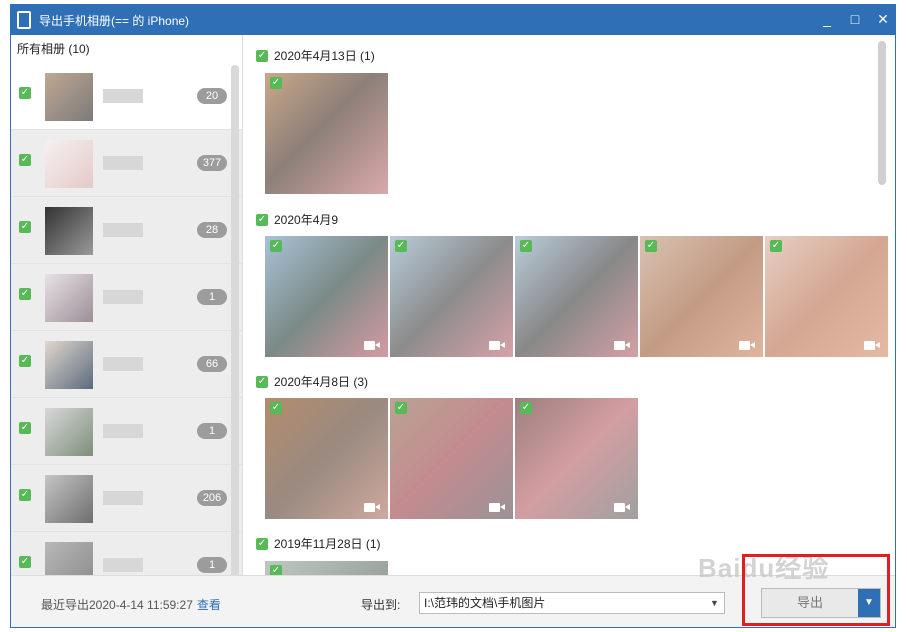  What do you see at coordinates (212, 96) in the screenshot?
I see `album-count-badge: 20` at bounding box center [212, 96].